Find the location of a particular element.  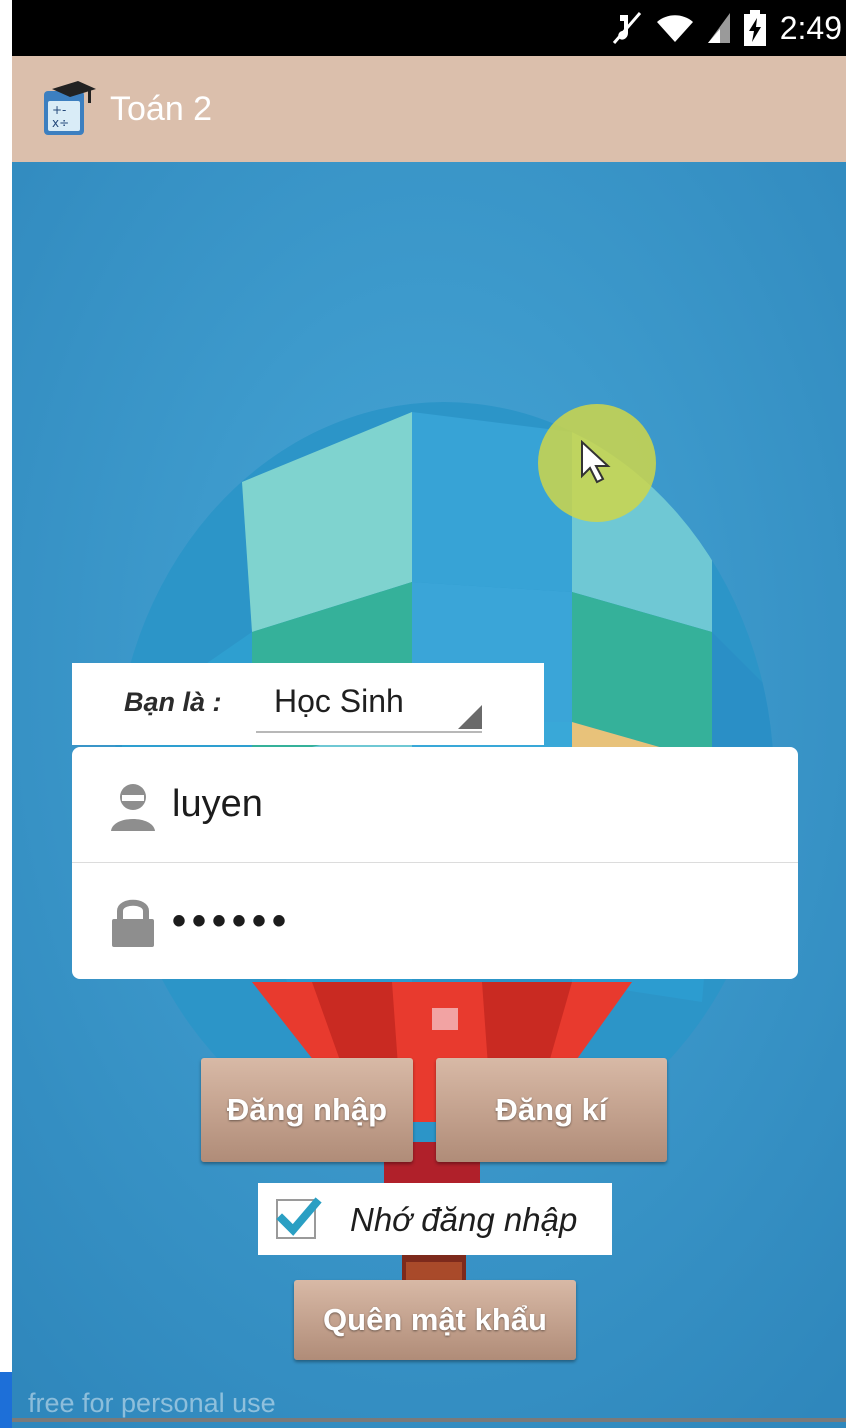

calculator-graduation-cap-icon: +- x÷ is located at coordinates (67, 109).